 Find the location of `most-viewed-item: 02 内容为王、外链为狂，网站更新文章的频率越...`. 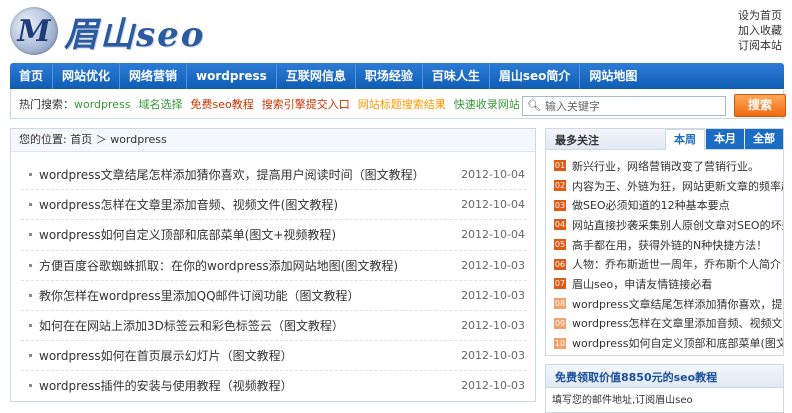

most-viewed-item: 02 内容为王、外链为狂，网站更新文章的频率越... is located at coordinates (668, 186).